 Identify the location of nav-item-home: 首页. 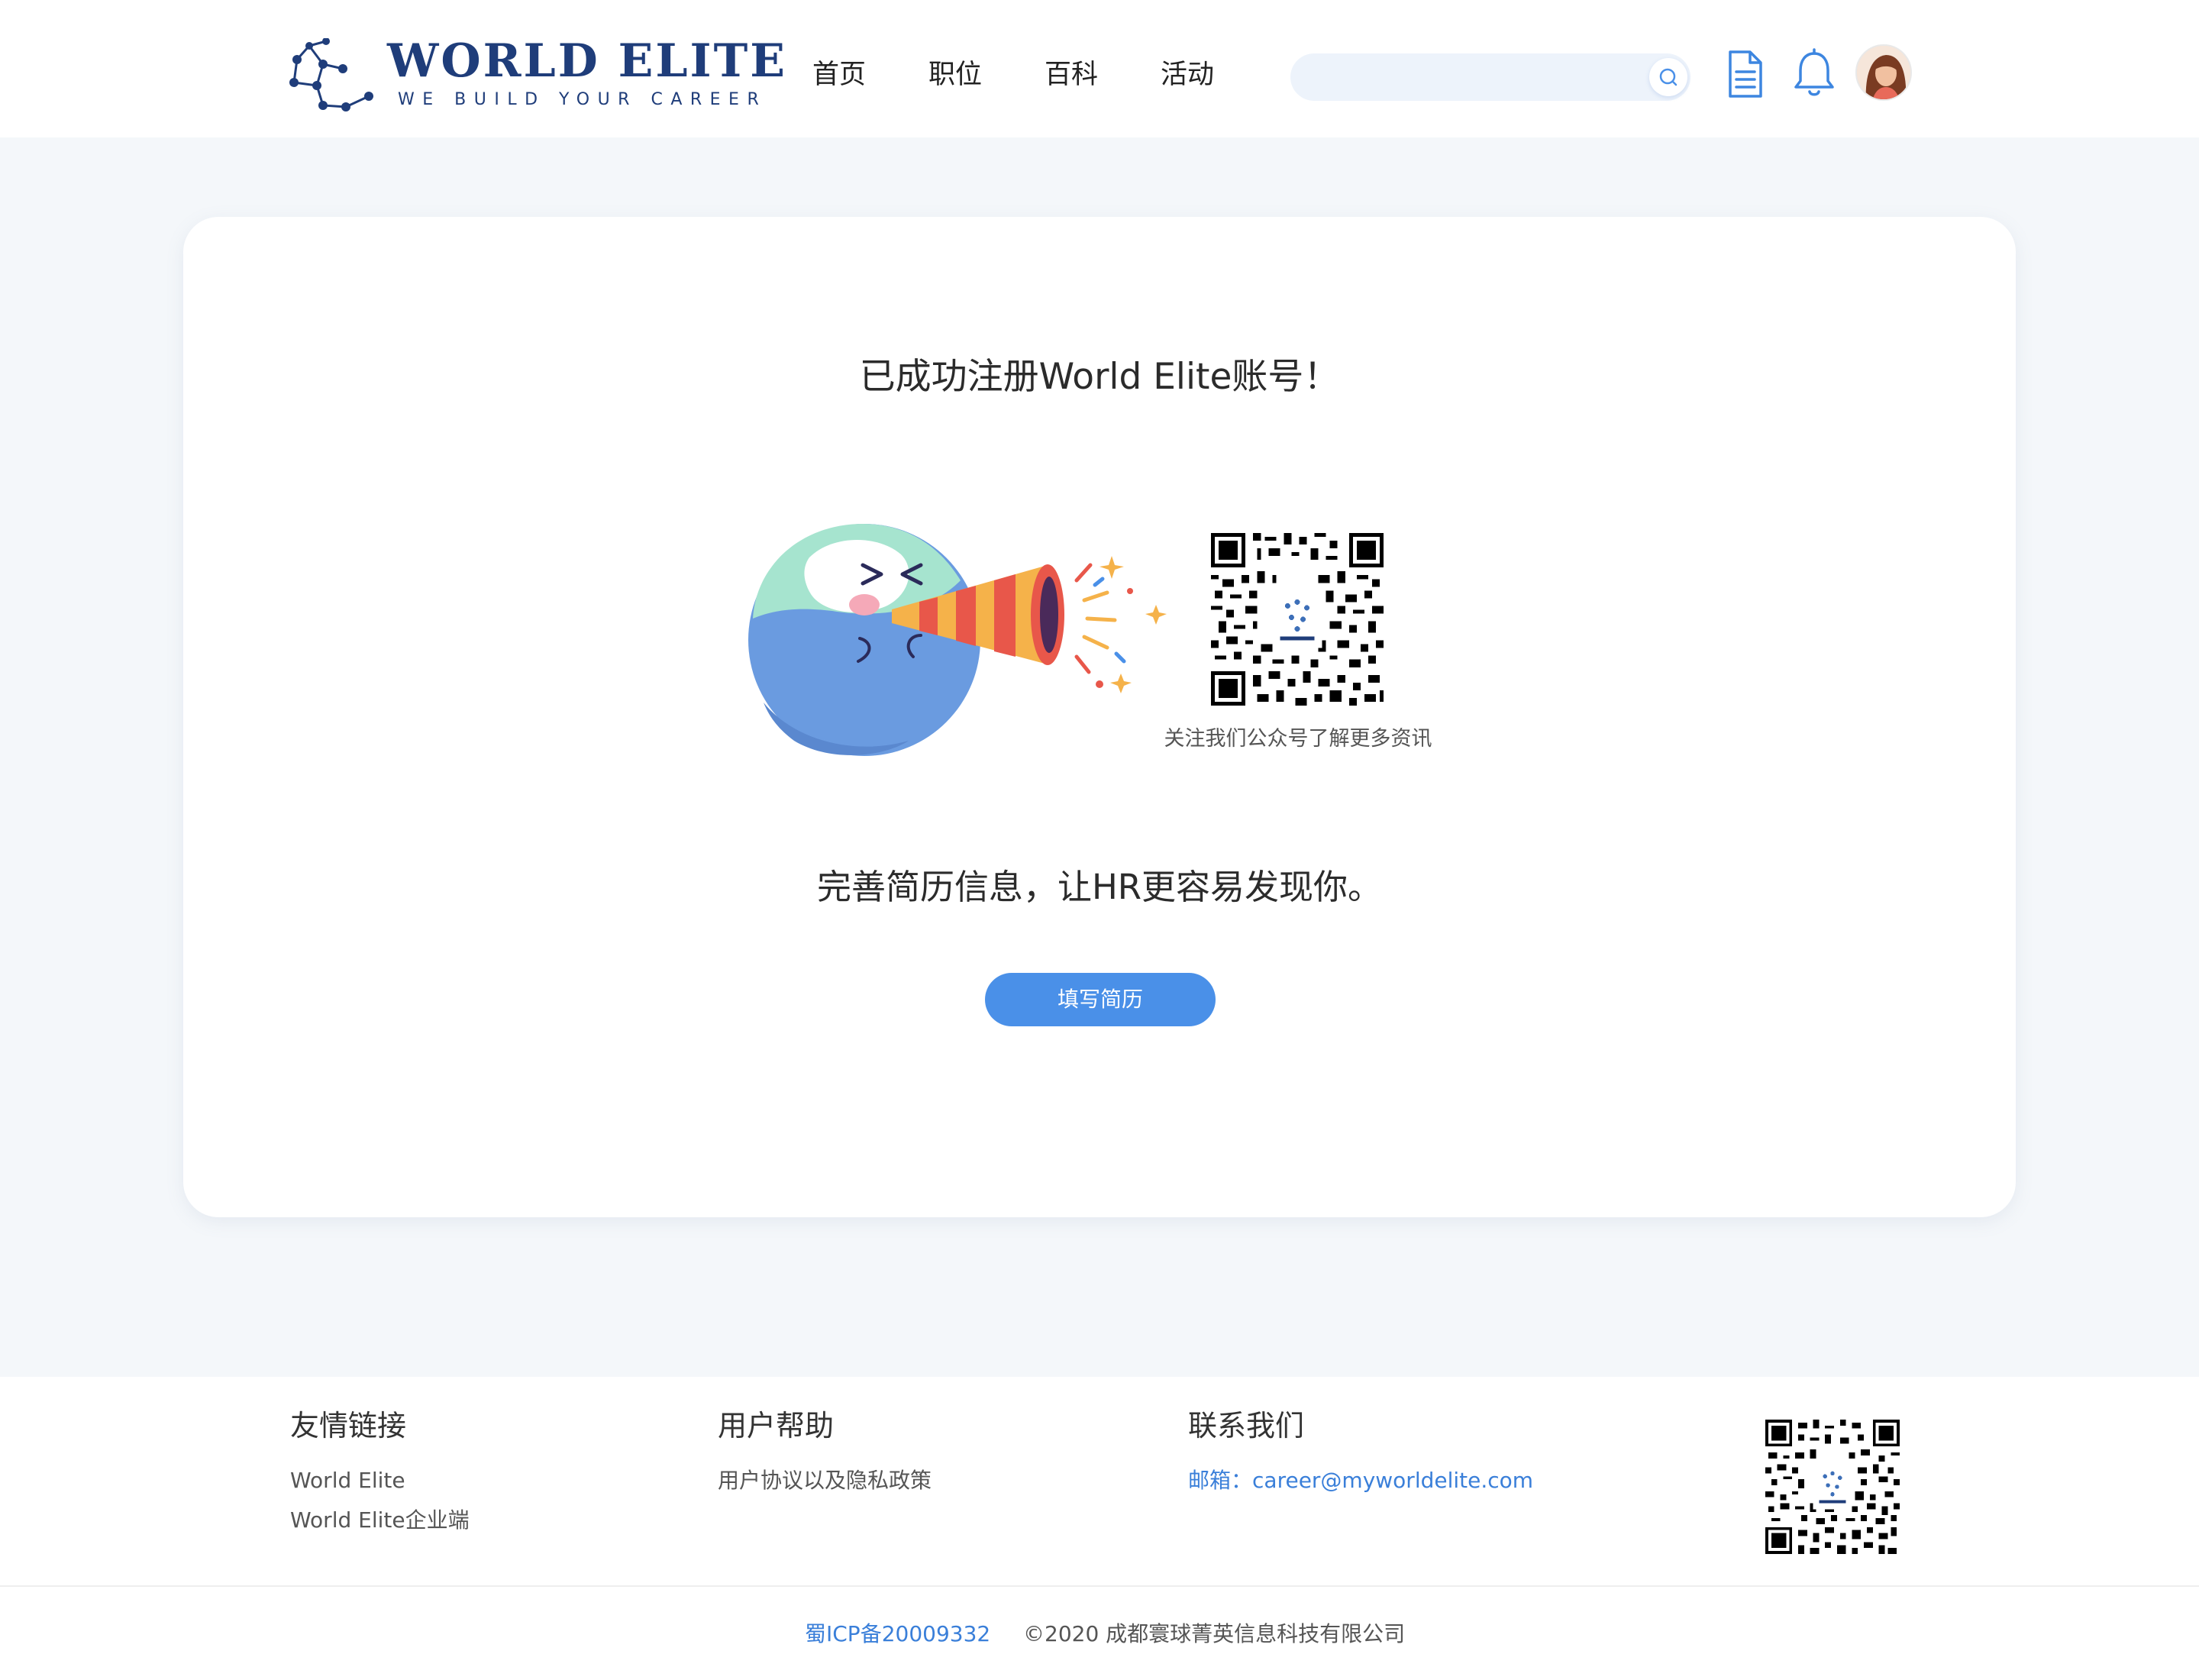
(839, 74).